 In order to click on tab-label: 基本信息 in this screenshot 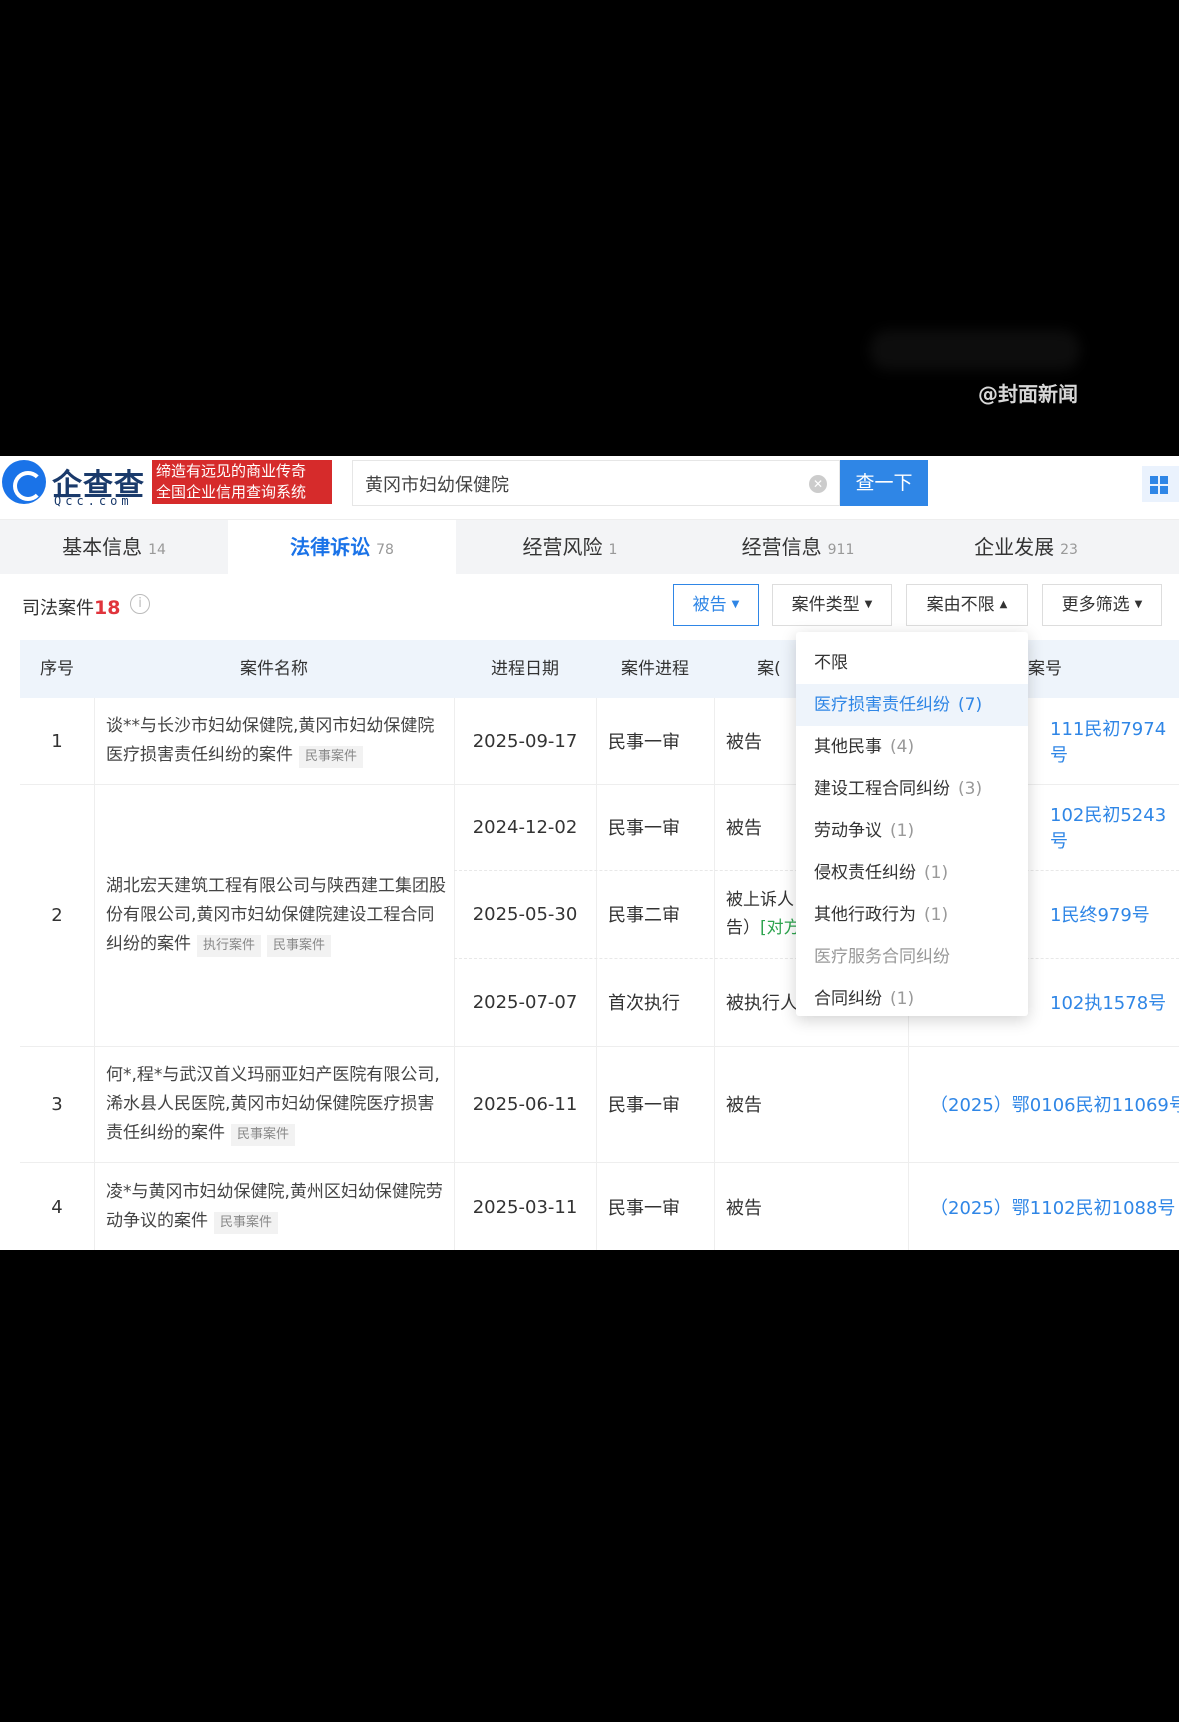, I will do `click(102, 547)`.